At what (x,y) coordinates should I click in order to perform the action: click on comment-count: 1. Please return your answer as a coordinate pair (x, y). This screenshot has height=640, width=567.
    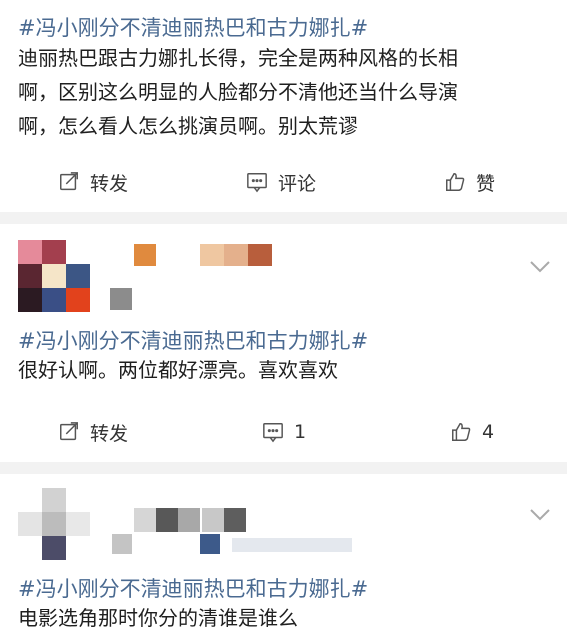
    Looking at the image, I should click on (300, 432).